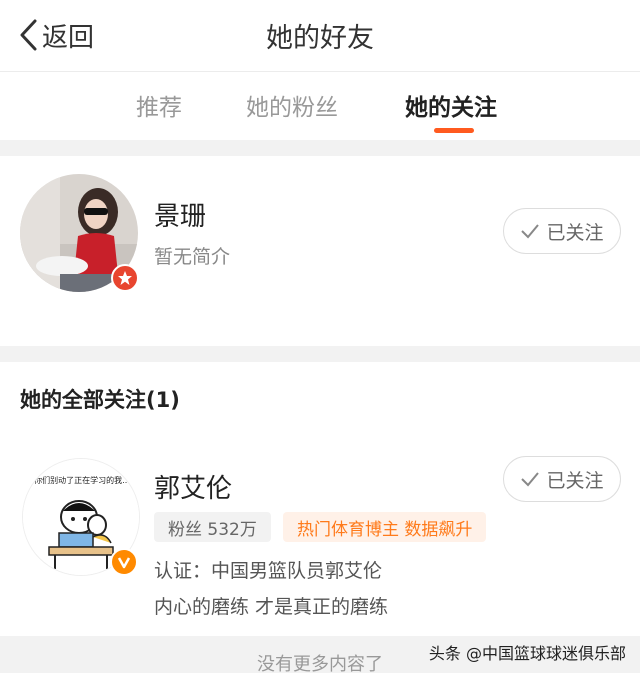 The image size is (640, 673). What do you see at coordinates (193, 486) in the screenshot?
I see `following-name: 郭艾伦` at bounding box center [193, 486].